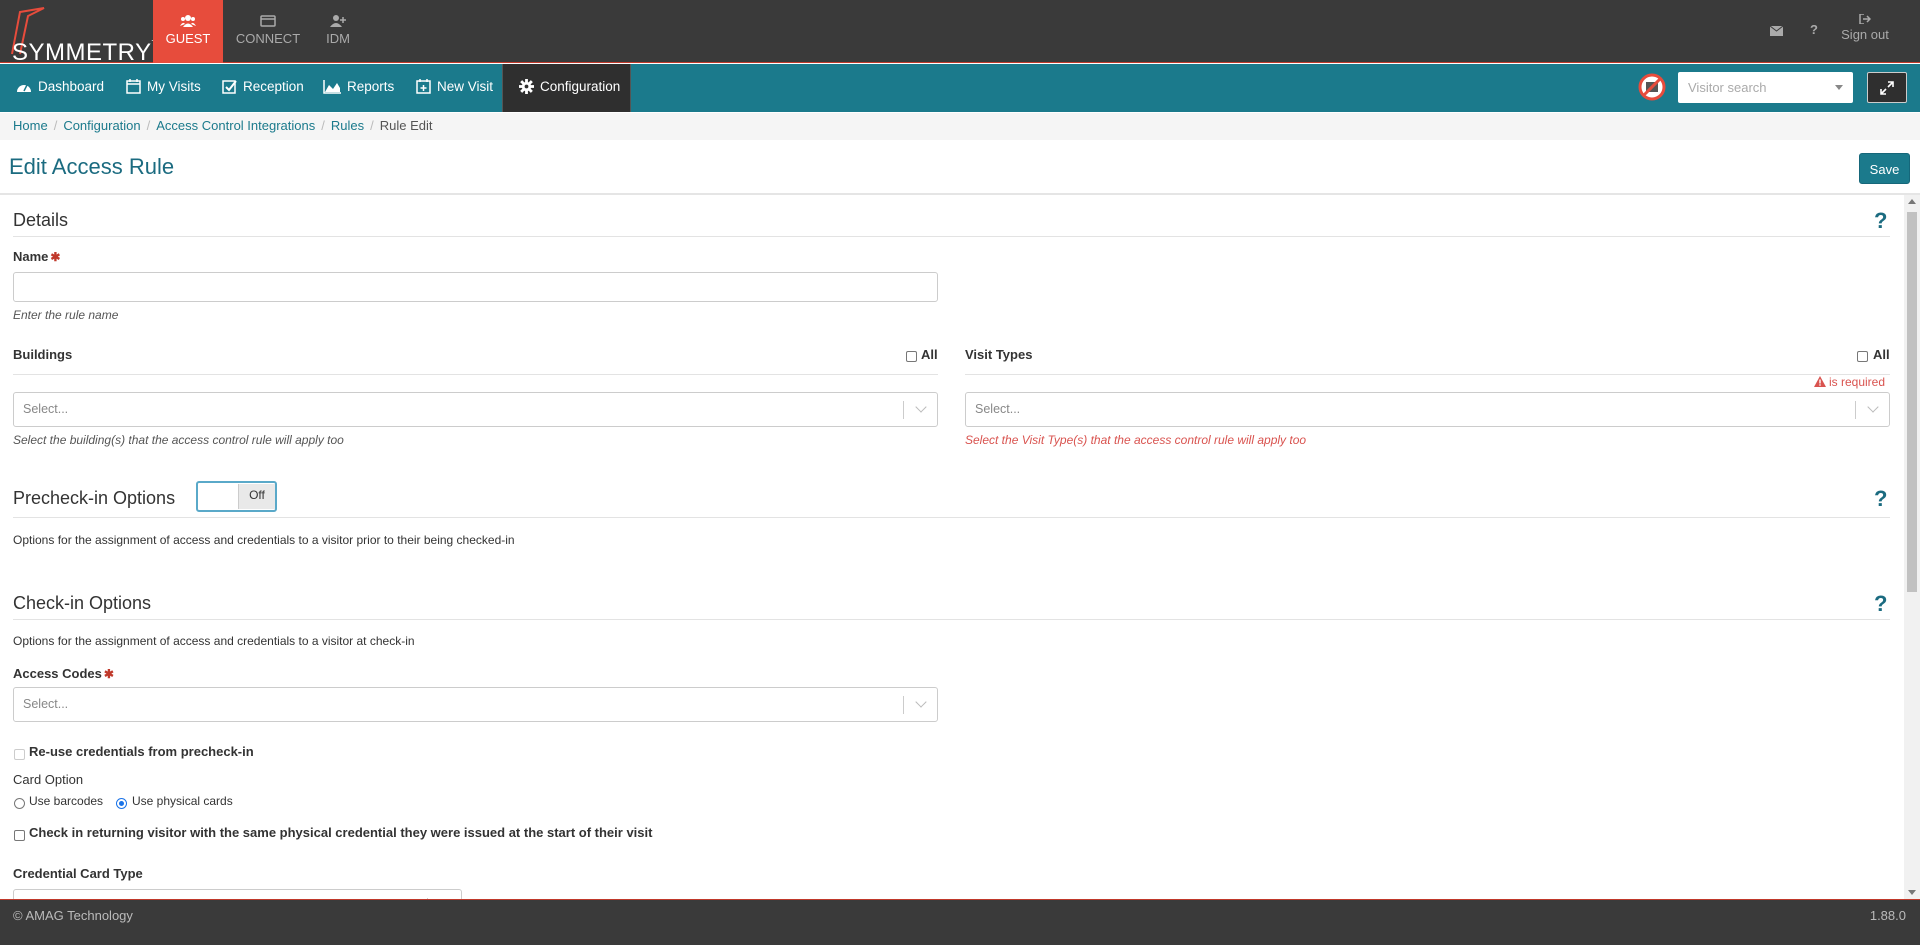 This screenshot has height=945, width=1920. Describe the element at coordinates (268, 21) in the screenshot. I see `card-icon` at that location.